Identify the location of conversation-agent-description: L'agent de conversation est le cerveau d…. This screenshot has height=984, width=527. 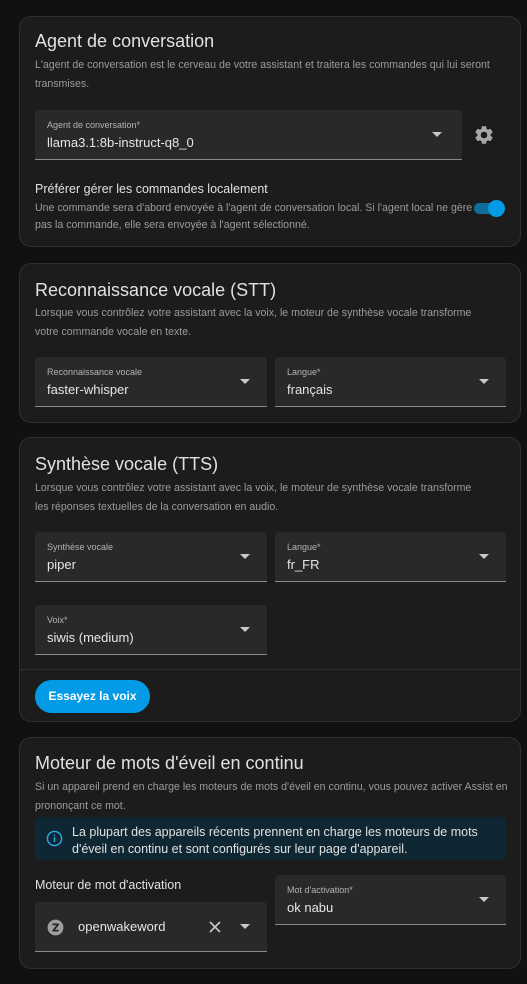
(262, 74).